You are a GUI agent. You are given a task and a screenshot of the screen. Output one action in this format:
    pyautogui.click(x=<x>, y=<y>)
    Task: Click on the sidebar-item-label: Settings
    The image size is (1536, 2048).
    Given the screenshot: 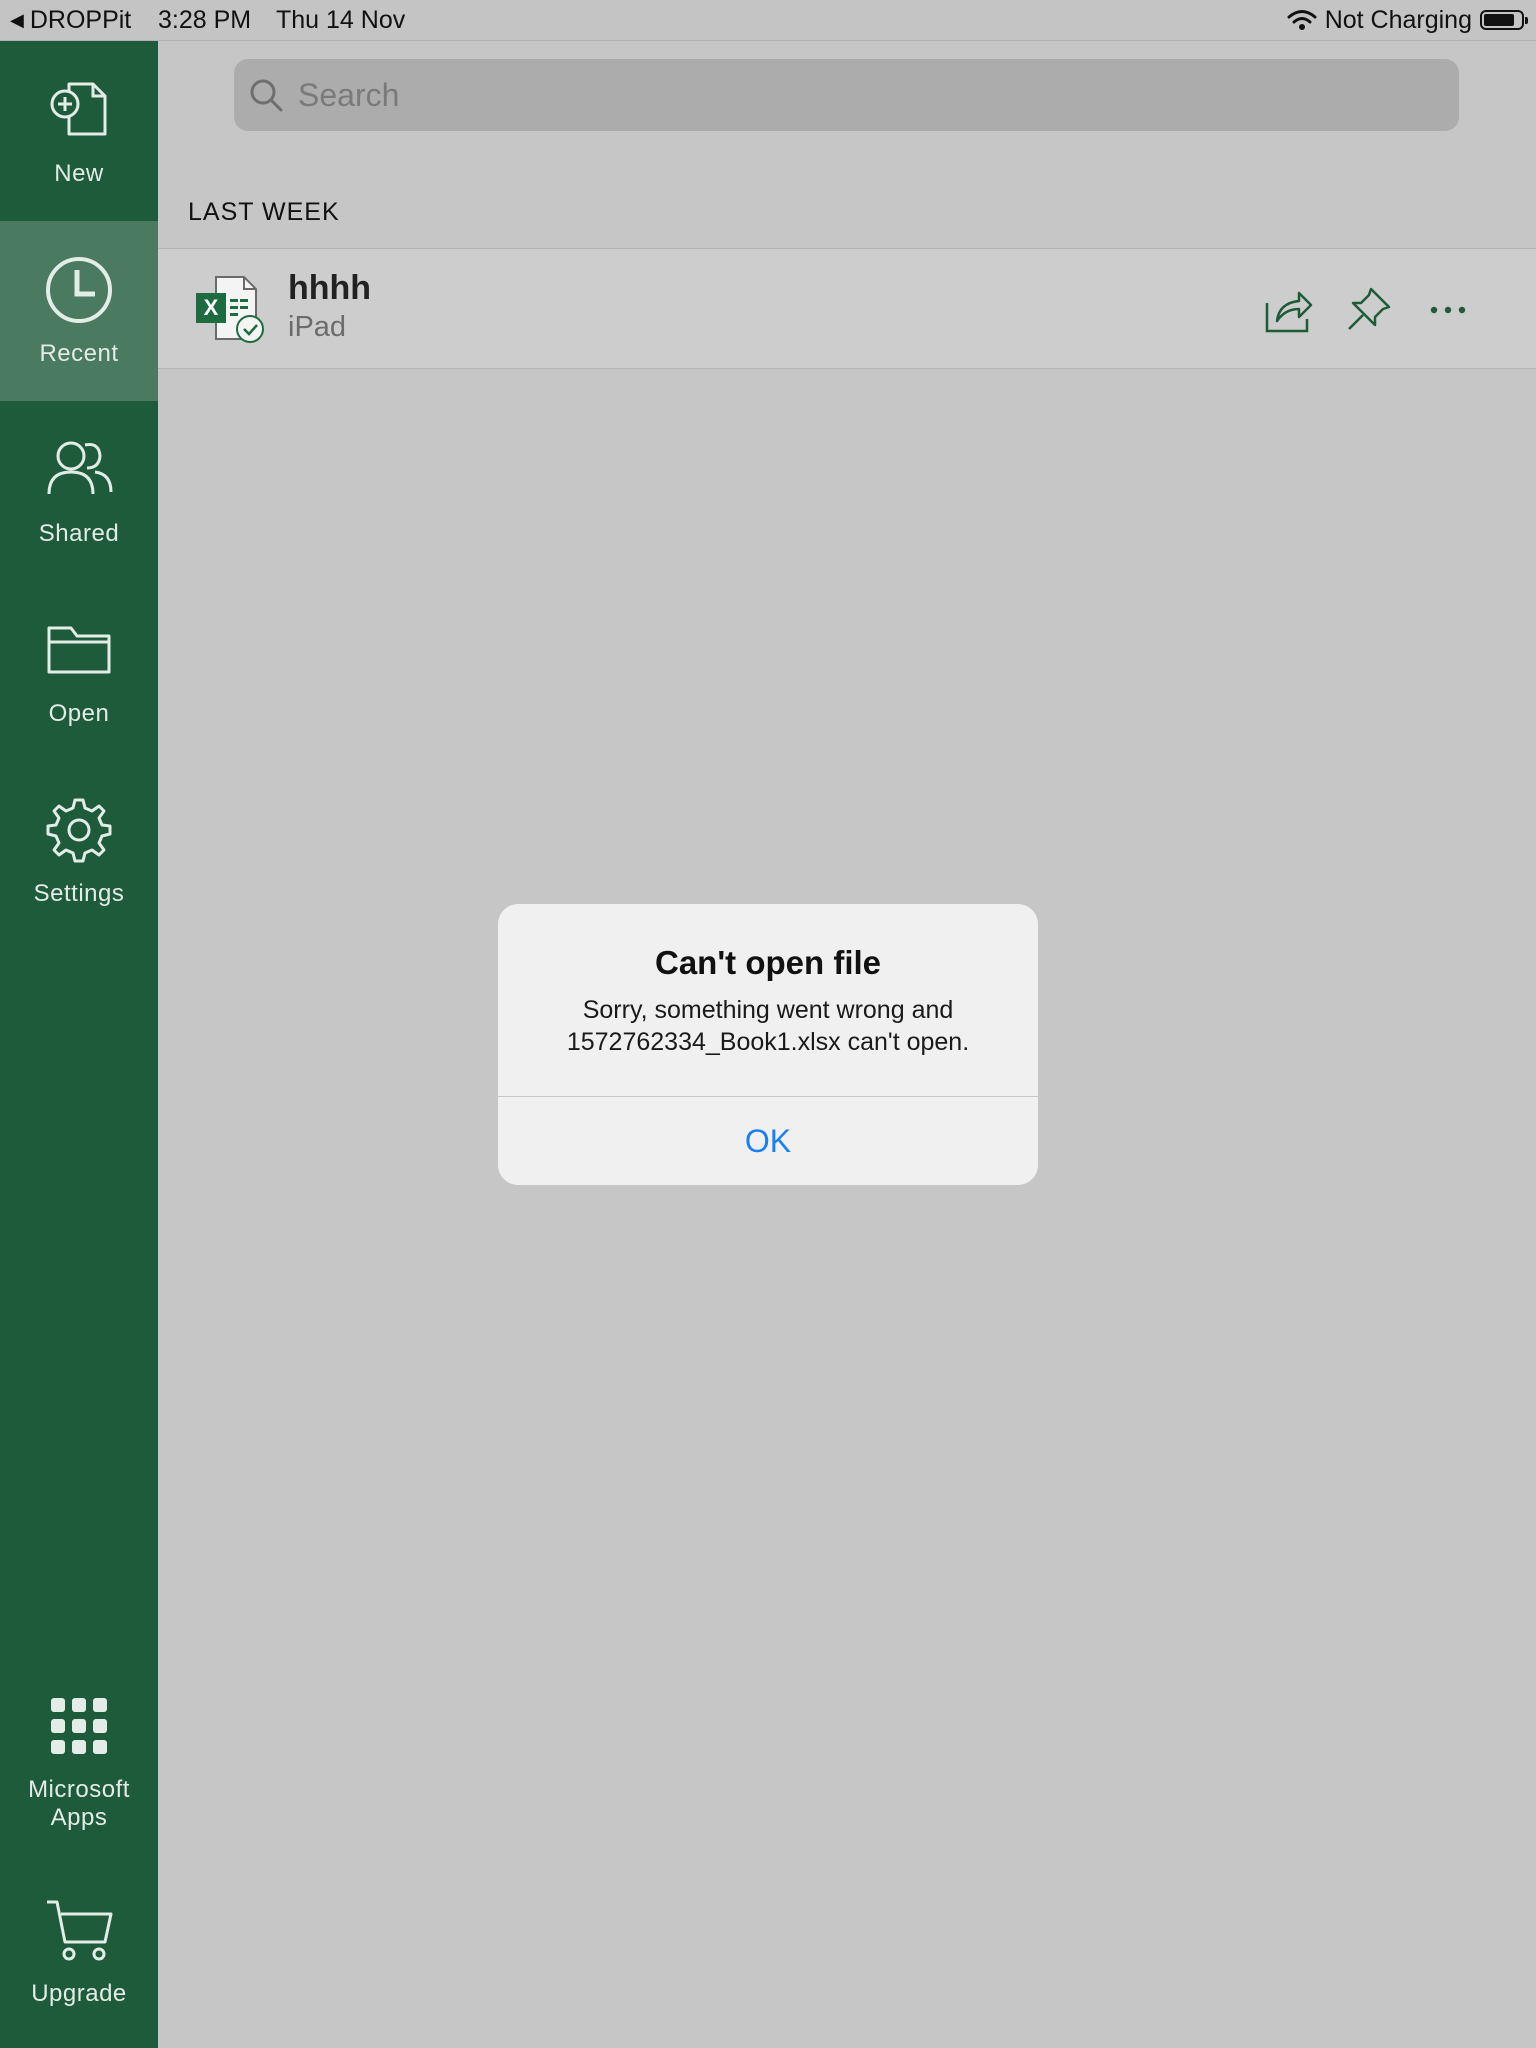 What is the action you would take?
    pyautogui.click(x=79, y=893)
    